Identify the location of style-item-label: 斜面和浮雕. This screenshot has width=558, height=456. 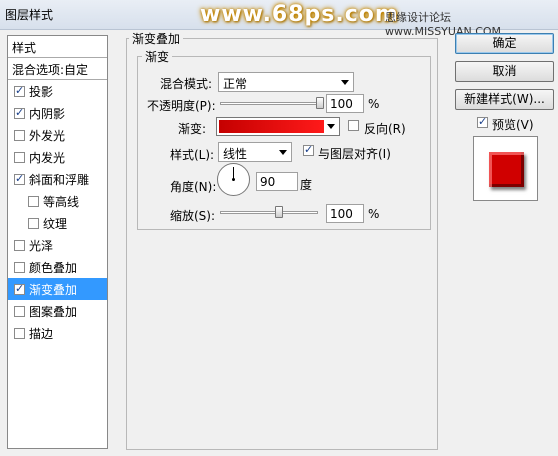
(59, 179).